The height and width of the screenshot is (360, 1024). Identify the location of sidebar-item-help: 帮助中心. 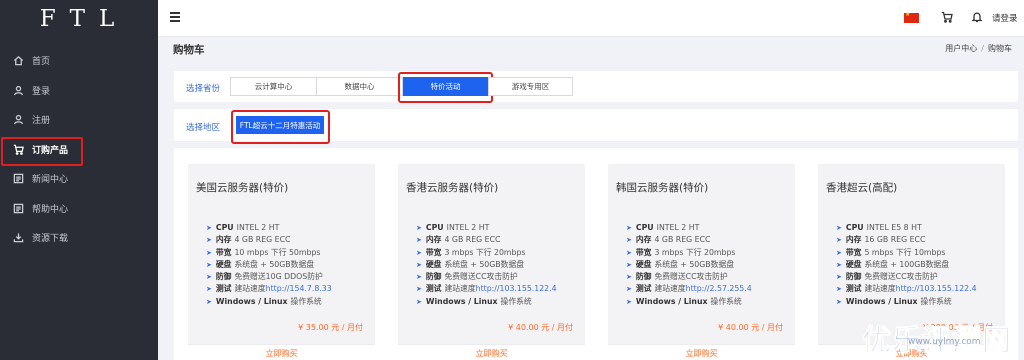
(79, 209).